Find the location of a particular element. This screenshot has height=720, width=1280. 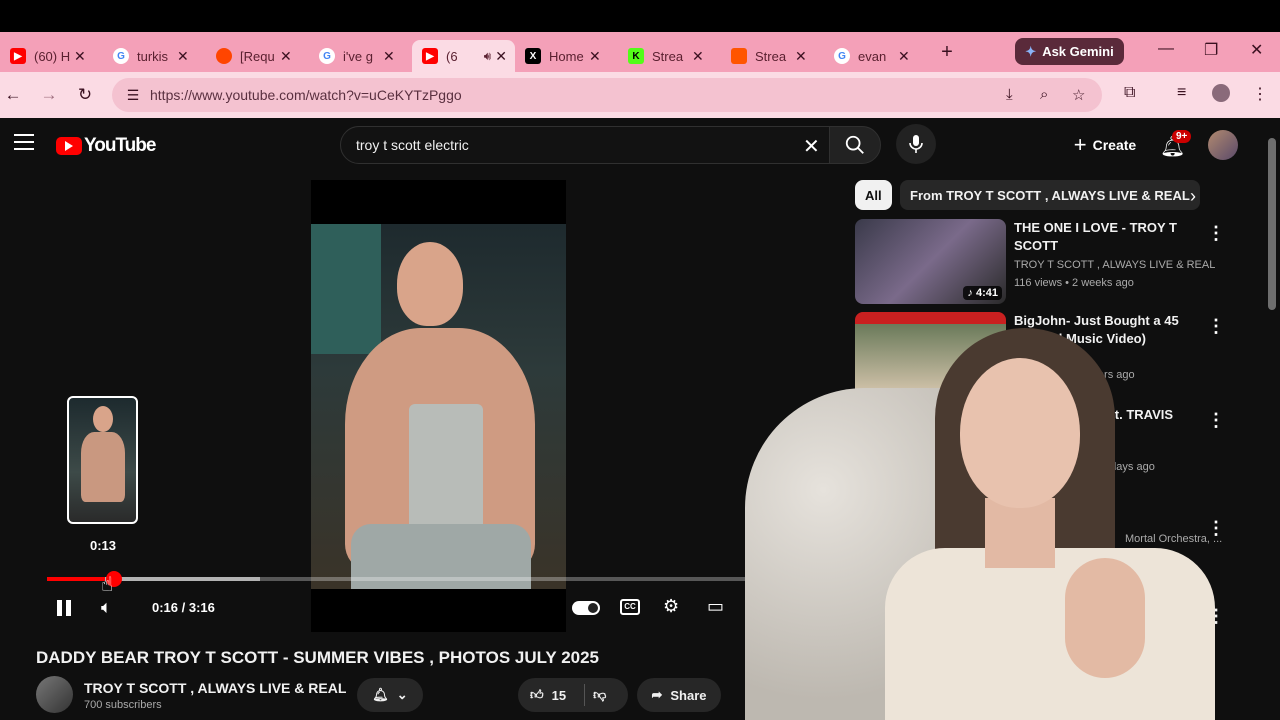

forward-arrow-icon: → is located at coordinates (49, 95).